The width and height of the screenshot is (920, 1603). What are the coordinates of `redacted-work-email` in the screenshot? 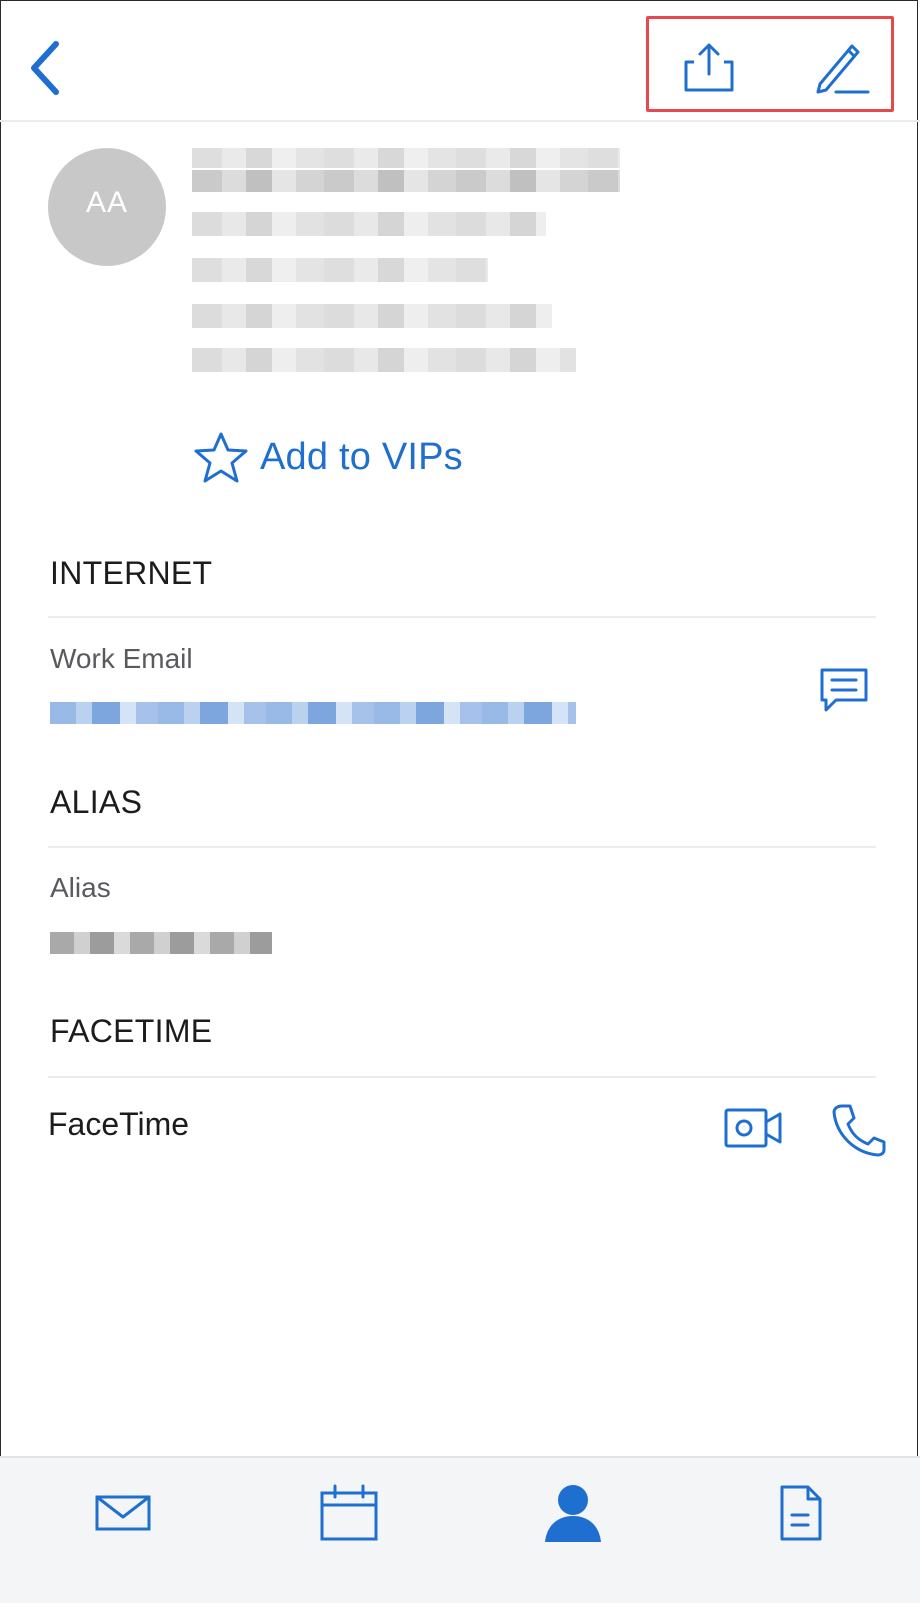 It's located at (313, 713).